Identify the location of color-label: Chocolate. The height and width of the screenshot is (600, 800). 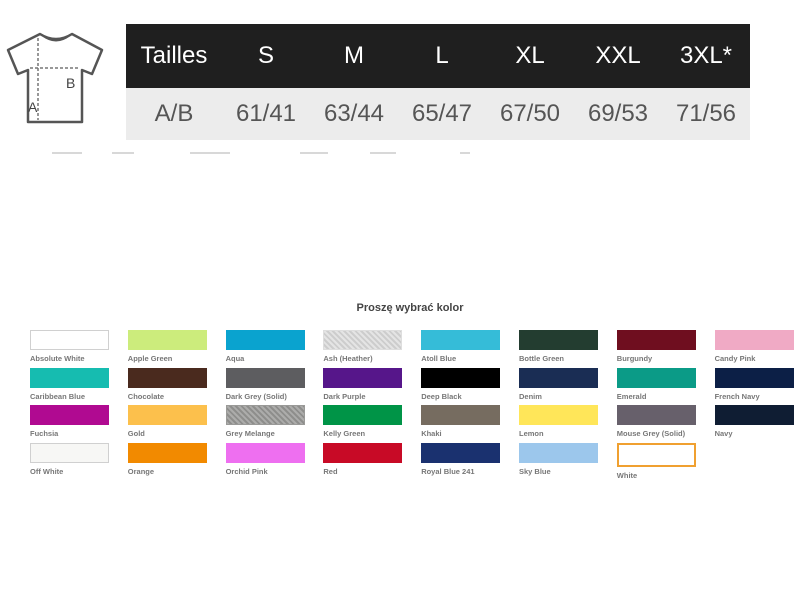
(146, 396).